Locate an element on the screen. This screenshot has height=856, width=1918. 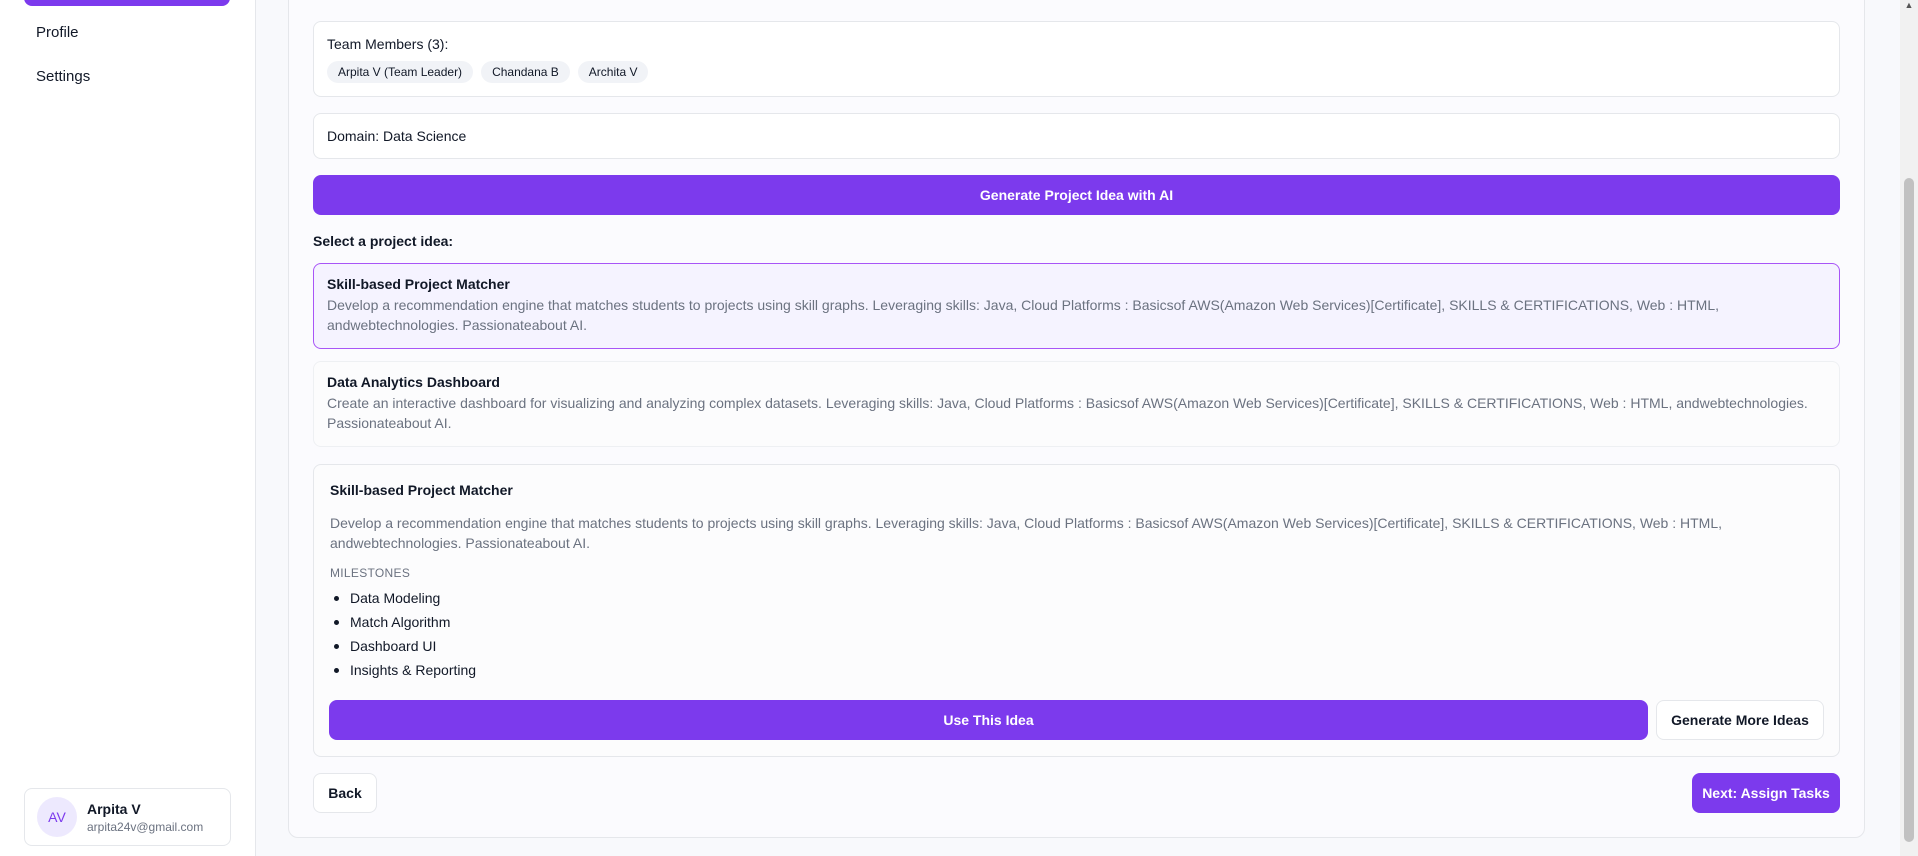
domain-panel: Domain: Data Science is located at coordinates (1076, 136).